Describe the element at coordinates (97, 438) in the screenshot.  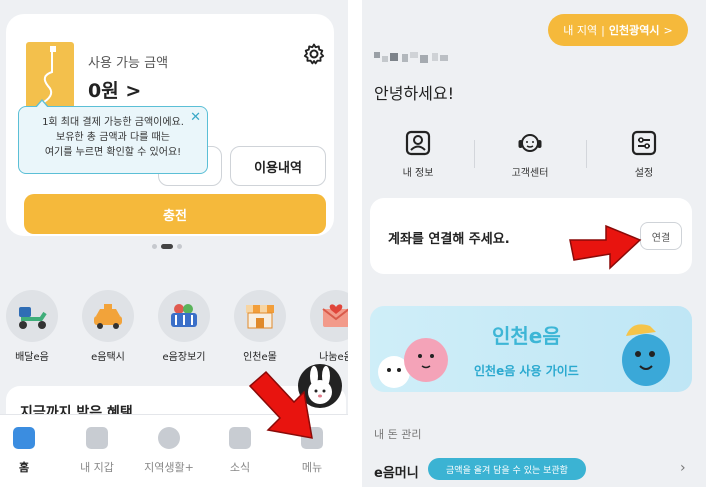
I see `wallet-icon` at that location.